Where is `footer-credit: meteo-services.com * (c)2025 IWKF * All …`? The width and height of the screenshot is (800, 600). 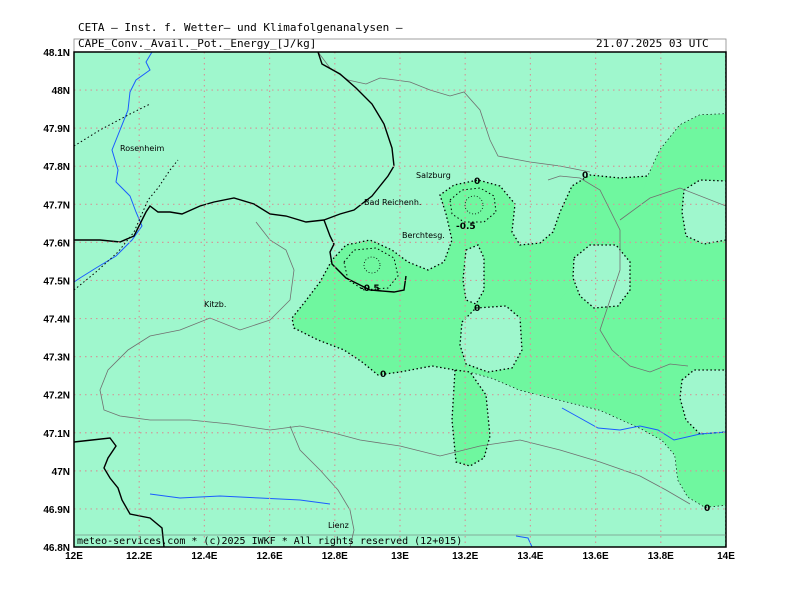
footer-credit: meteo-services.com * (c)2025 IWKF * All … is located at coordinates (269, 541).